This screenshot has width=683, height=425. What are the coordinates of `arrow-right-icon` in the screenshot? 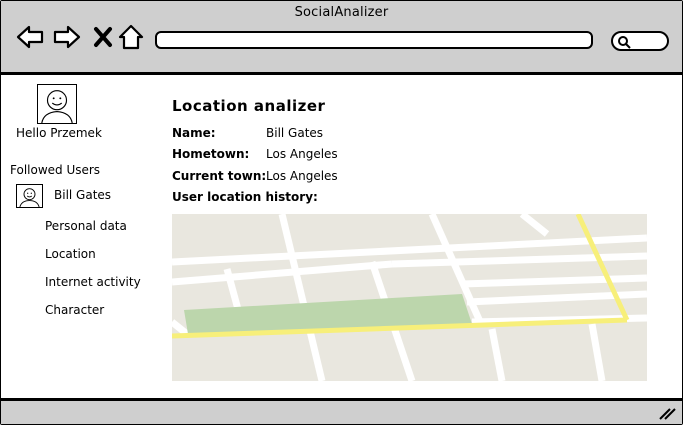 It's located at (67, 37).